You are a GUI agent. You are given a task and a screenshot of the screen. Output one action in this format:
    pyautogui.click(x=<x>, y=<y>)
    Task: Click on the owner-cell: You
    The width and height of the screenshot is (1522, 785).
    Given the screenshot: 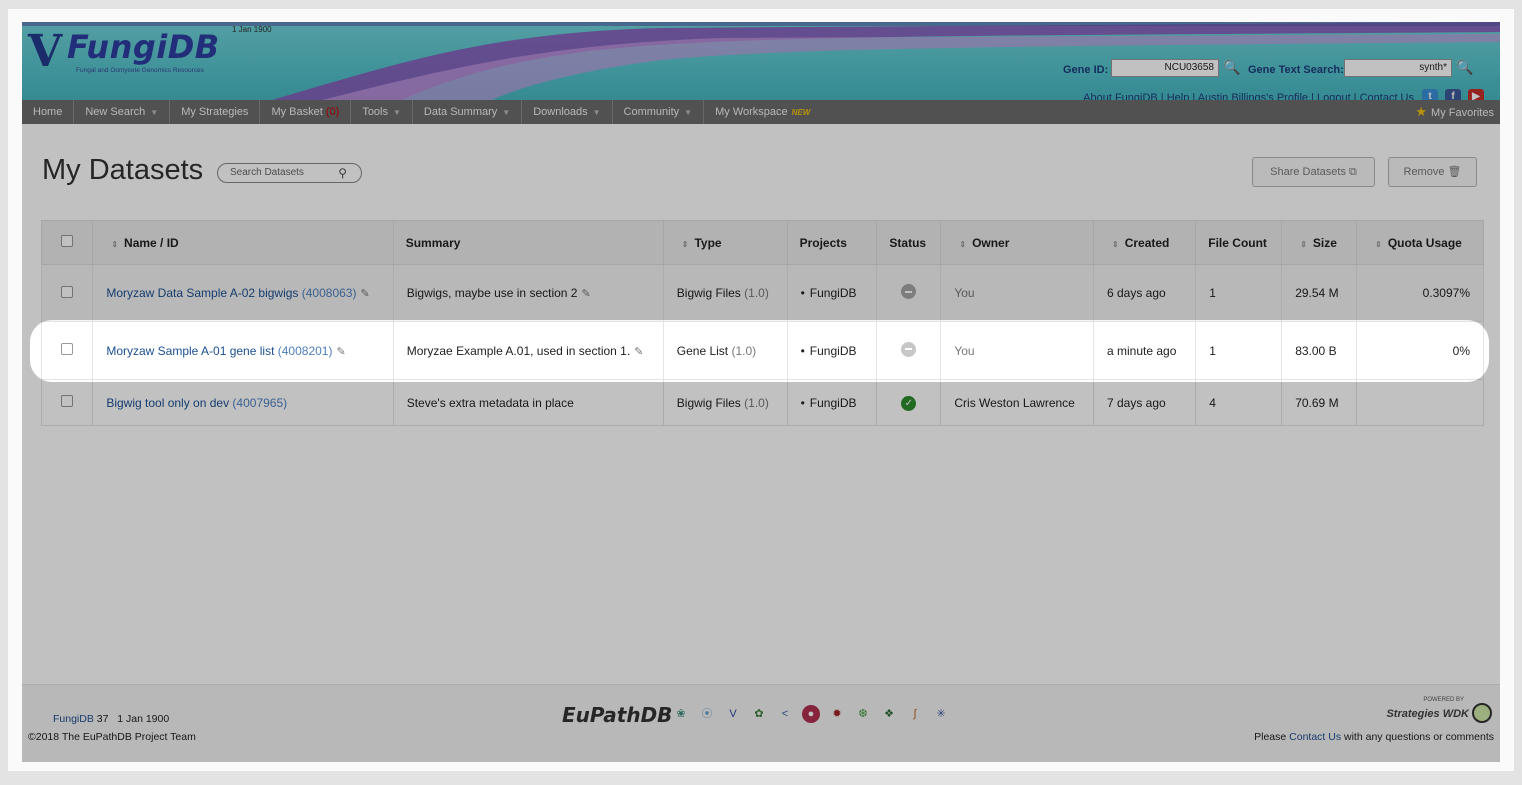 What is the action you would take?
    pyautogui.click(x=1017, y=293)
    